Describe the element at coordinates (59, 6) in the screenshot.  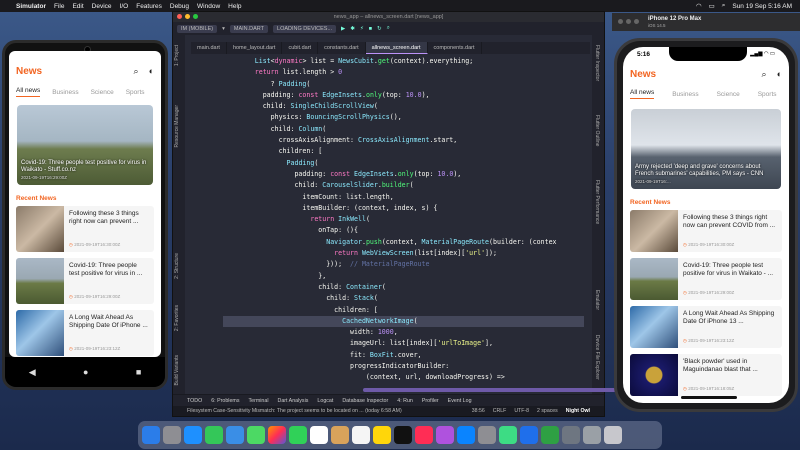
I see `menu-file: File` at that location.